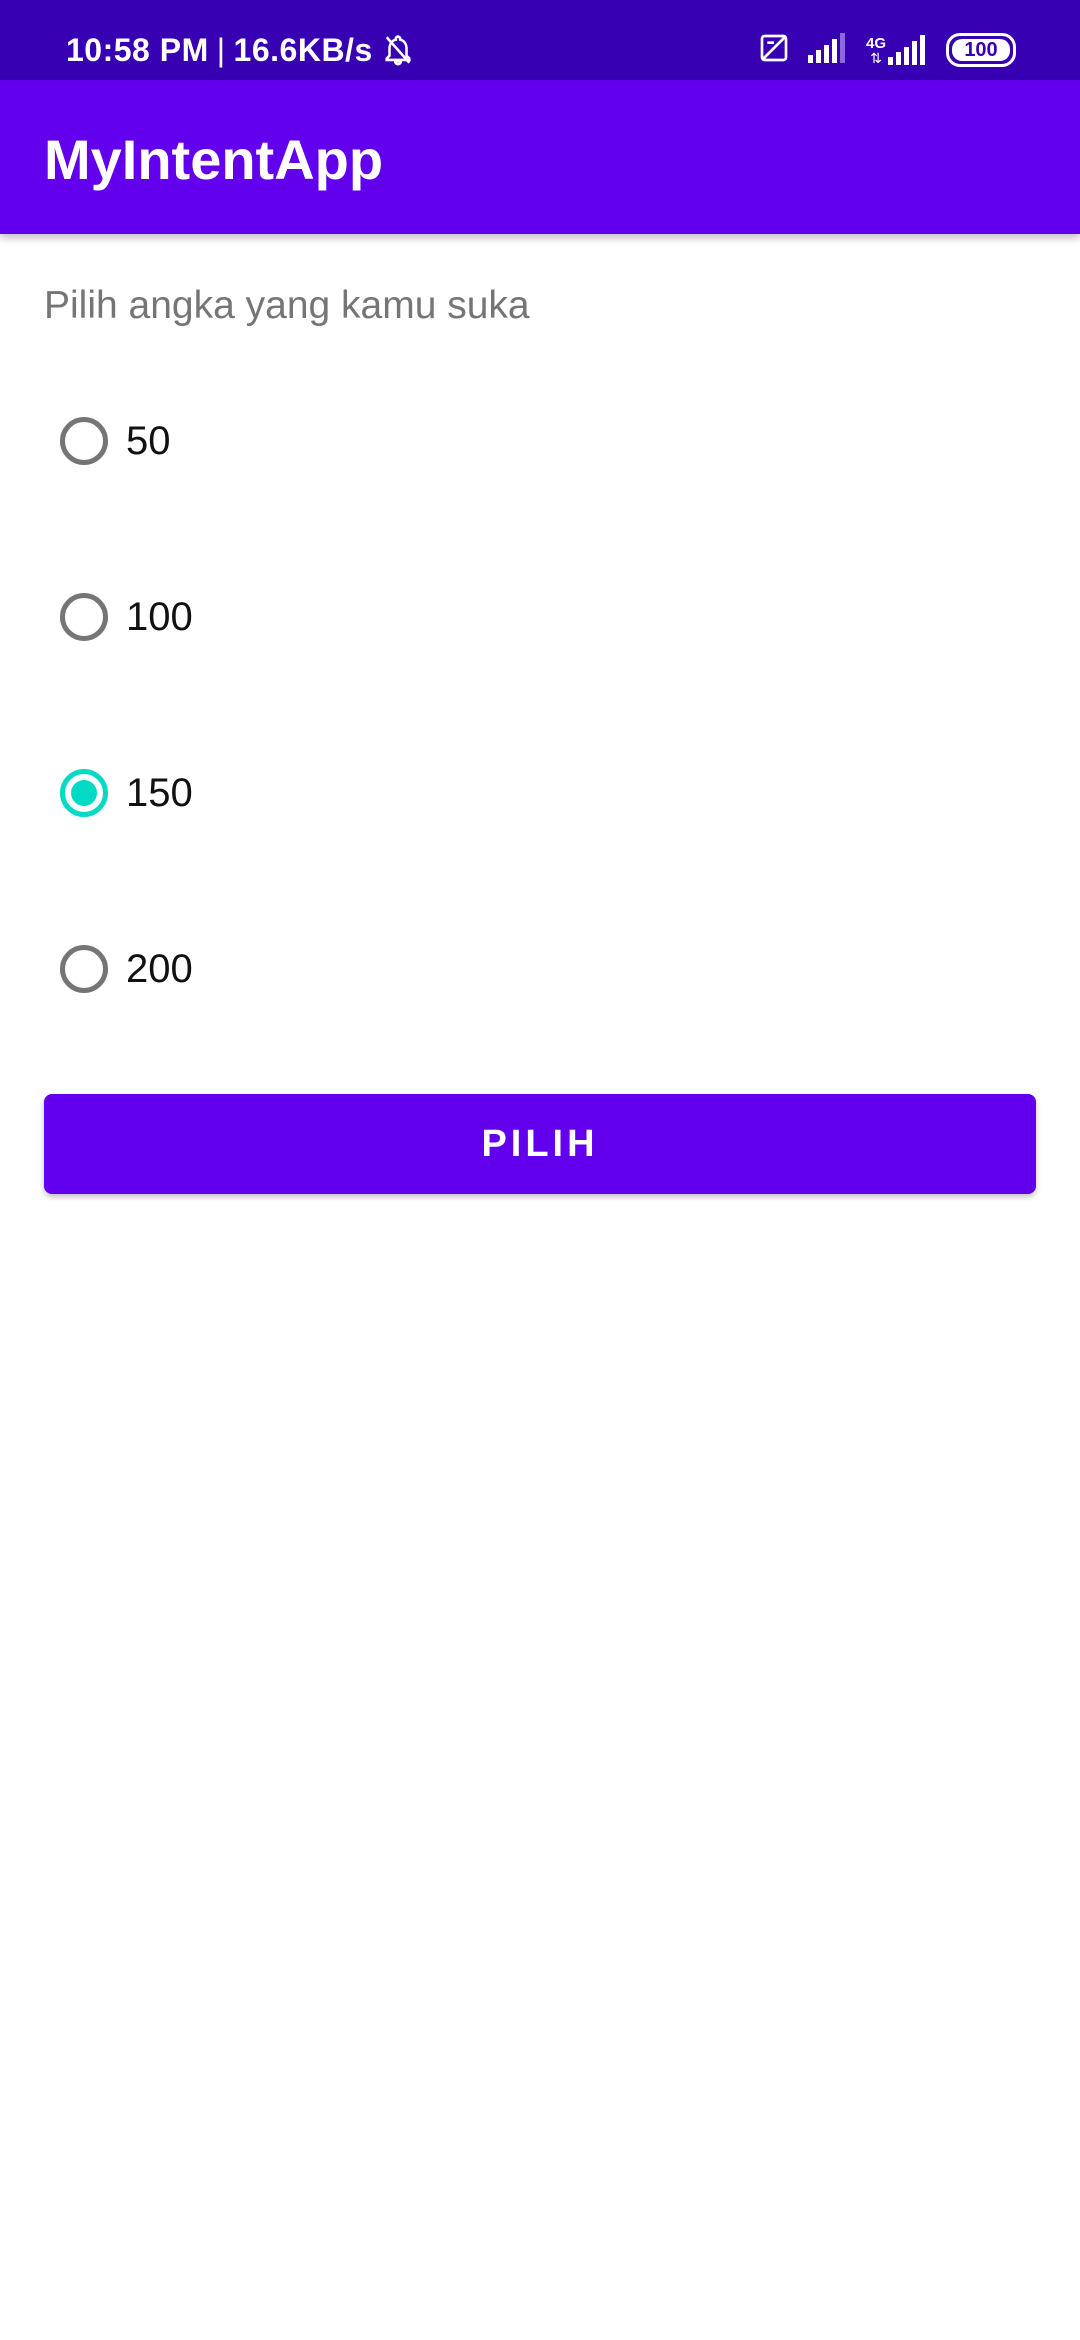  What do you see at coordinates (148, 440) in the screenshot?
I see `radio-label: 50` at bounding box center [148, 440].